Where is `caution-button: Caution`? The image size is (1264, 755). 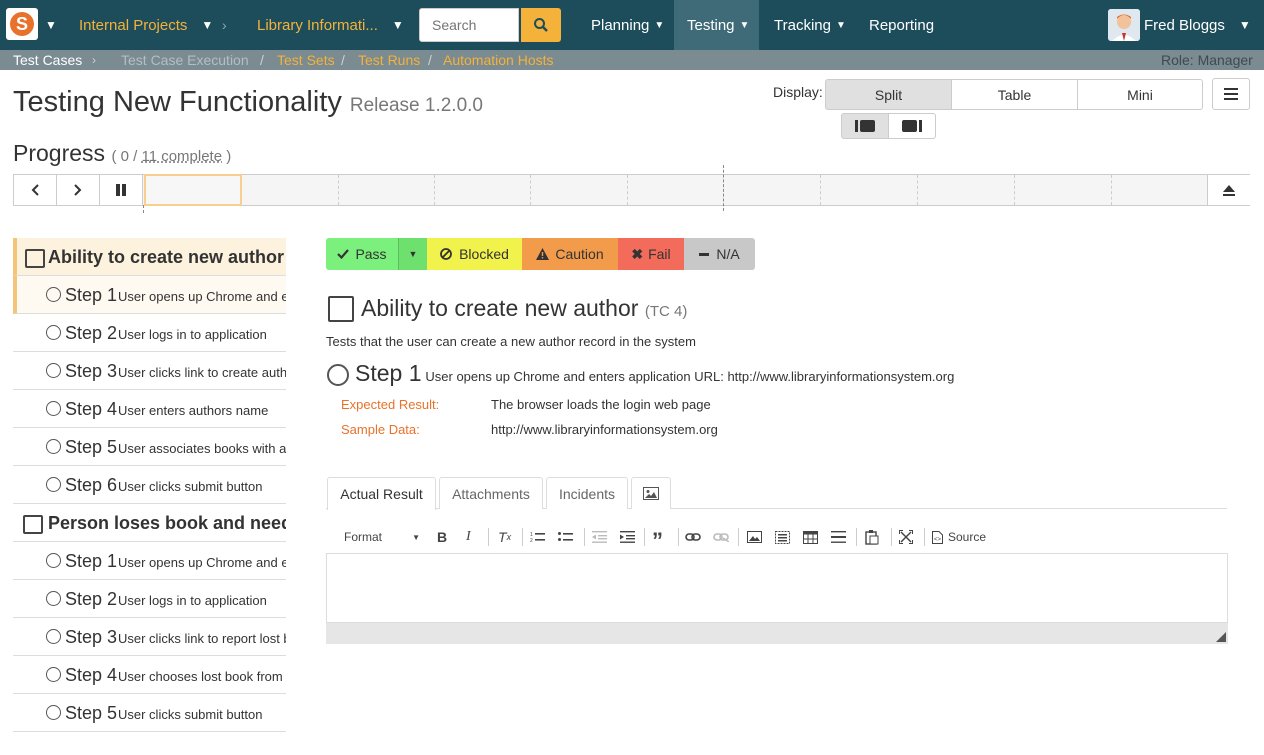 caution-button: Caution is located at coordinates (570, 254).